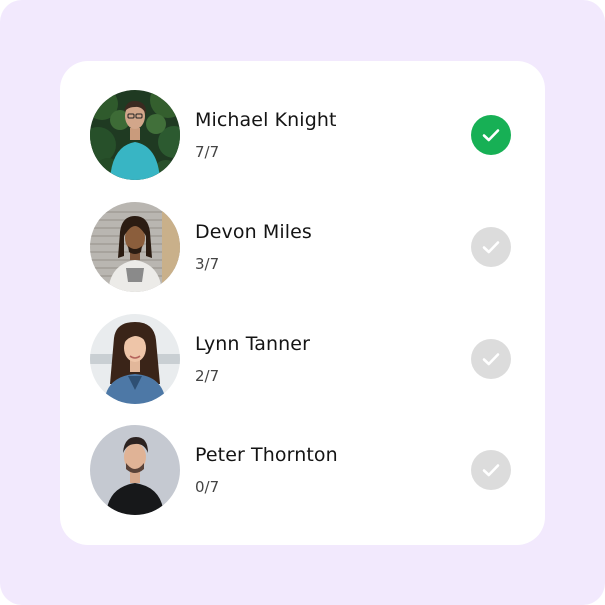 The width and height of the screenshot is (605, 605). What do you see at coordinates (207, 152) in the screenshot?
I see `member-progress: 7/7` at bounding box center [207, 152].